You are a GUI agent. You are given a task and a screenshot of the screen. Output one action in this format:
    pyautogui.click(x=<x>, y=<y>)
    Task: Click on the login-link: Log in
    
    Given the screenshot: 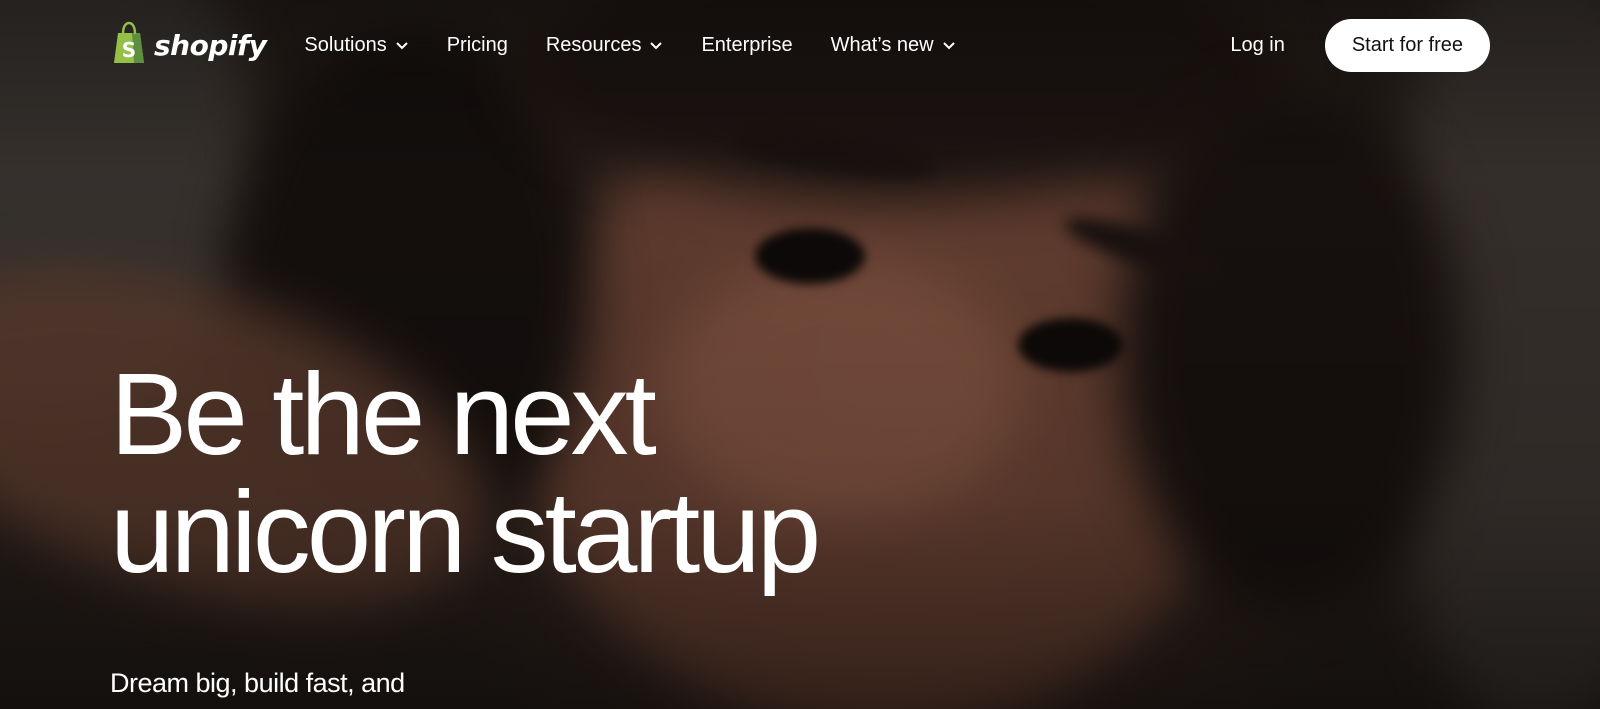 What is the action you would take?
    pyautogui.click(x=1257, y=45)
    